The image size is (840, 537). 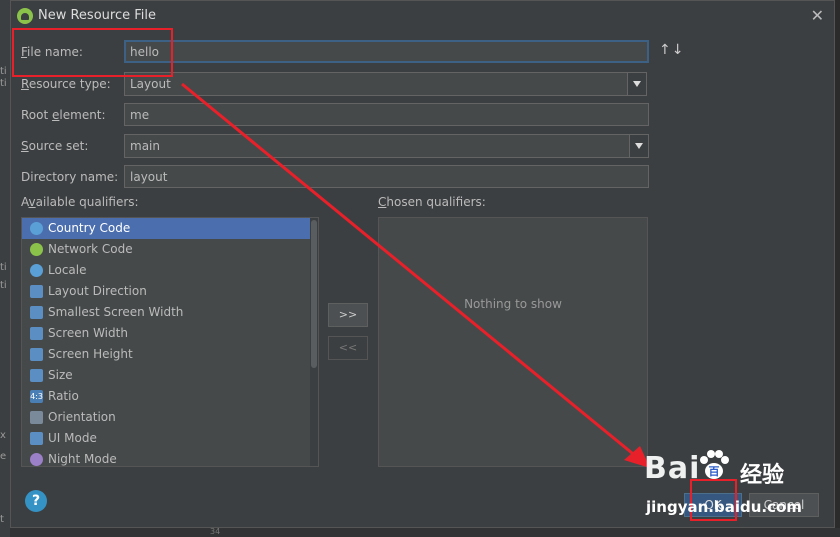 What do you see at coordinates (513, 304) in the screenshot?
I see `empty-state-text: Nothing to show` at bounding box center [513, 304].